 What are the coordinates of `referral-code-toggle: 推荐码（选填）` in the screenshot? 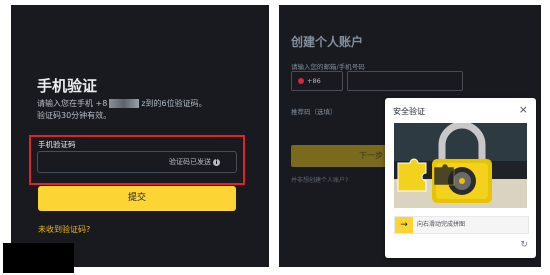 It's located at (314, 111).